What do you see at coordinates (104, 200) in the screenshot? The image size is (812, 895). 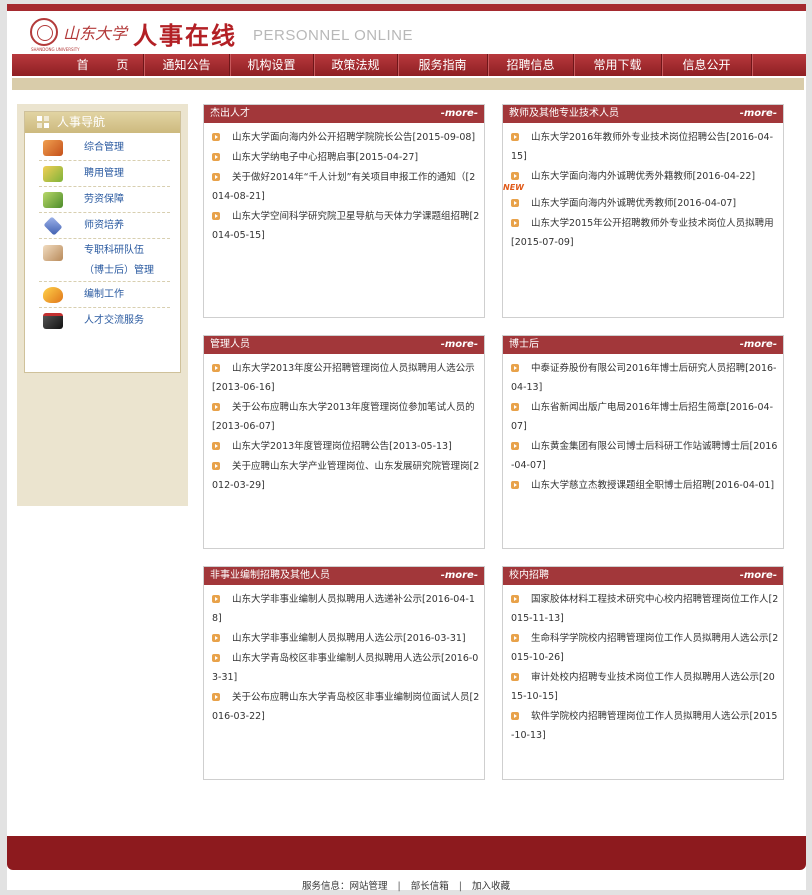 I see `sidebar-item-labor-security: 劳资保障` at bounding box center [104, 200].